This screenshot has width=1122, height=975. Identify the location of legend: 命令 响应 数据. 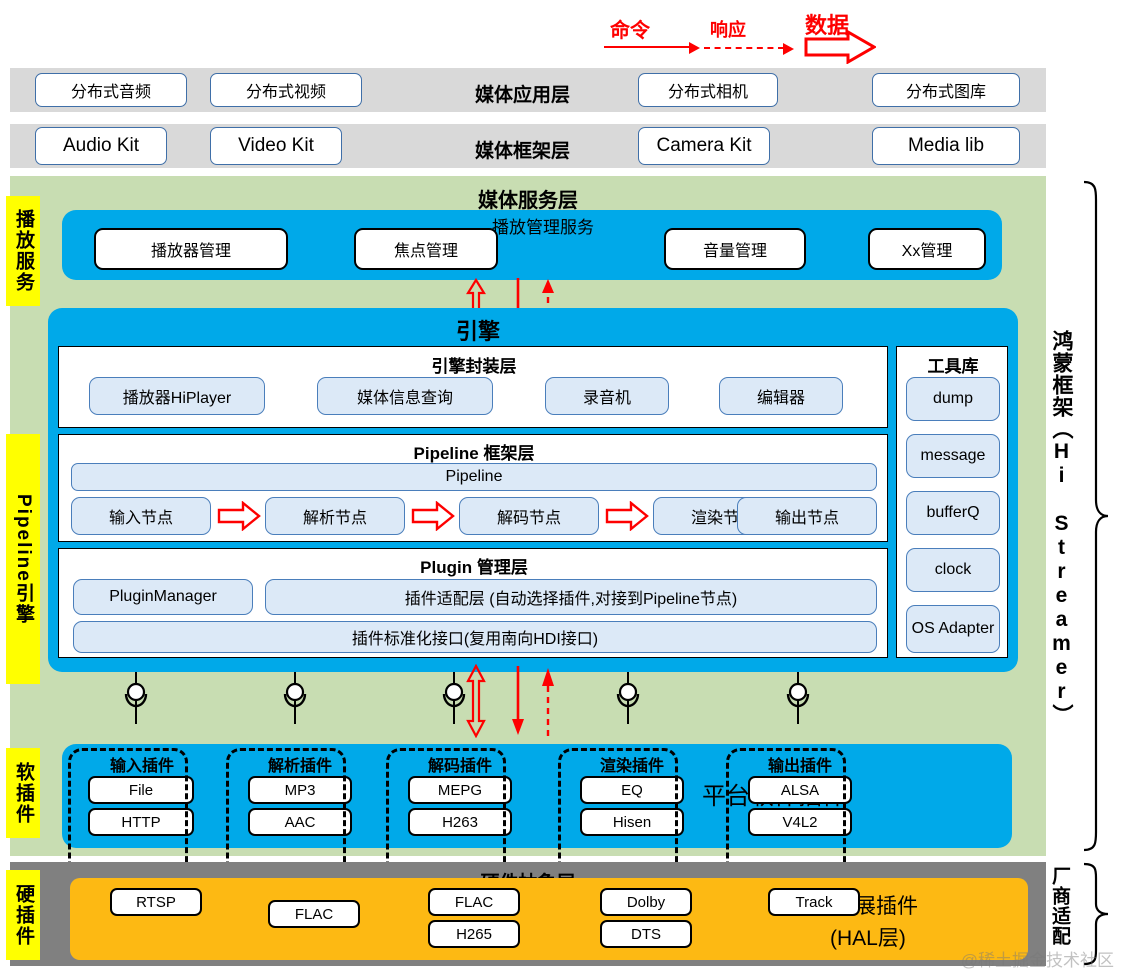
(750, 35).